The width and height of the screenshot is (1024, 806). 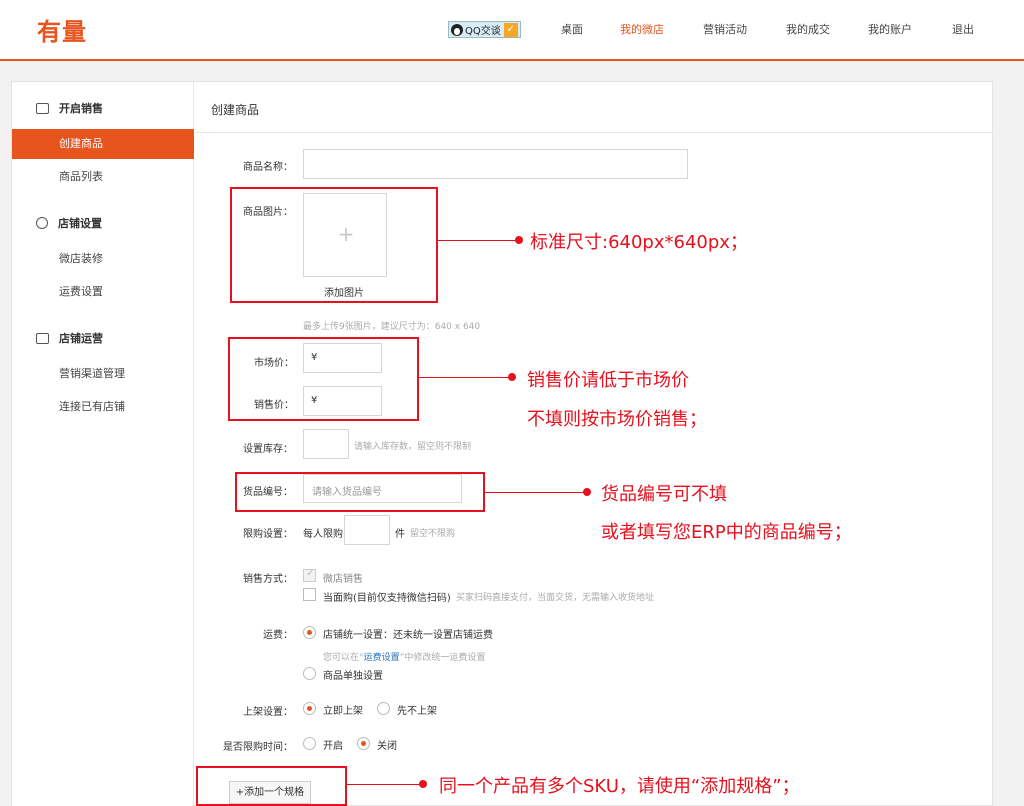 I want to click on annotation-note-price-1: 销售价请低于市场价, so click(x=608, y=380).